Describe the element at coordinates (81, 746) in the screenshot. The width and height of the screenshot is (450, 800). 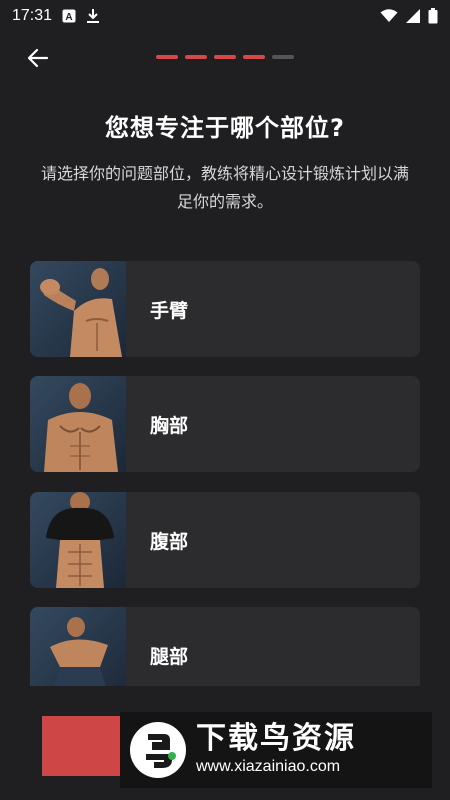
I see `continue-button` at that location.